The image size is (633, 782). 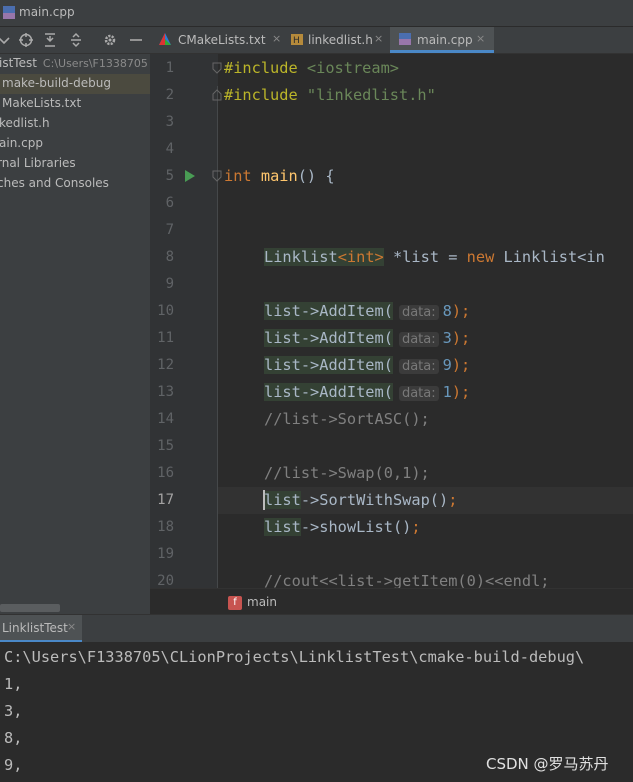 I want to click on line-number: 14, so click(x=165, y=419).